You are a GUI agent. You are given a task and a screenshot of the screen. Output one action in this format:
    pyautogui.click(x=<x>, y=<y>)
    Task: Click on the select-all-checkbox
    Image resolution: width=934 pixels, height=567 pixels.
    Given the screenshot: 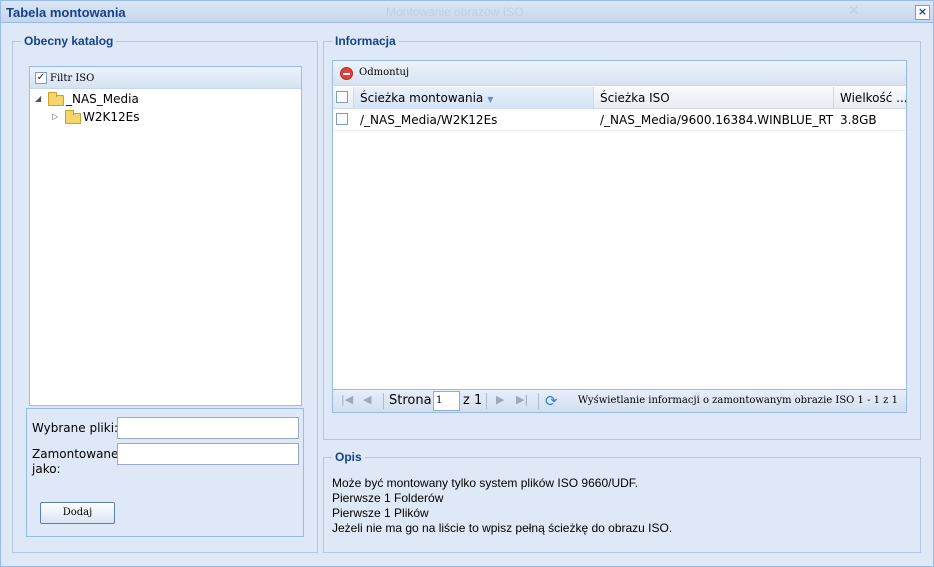 What is the action you would take?
    pyautogui.click(x=342, y=97)
    